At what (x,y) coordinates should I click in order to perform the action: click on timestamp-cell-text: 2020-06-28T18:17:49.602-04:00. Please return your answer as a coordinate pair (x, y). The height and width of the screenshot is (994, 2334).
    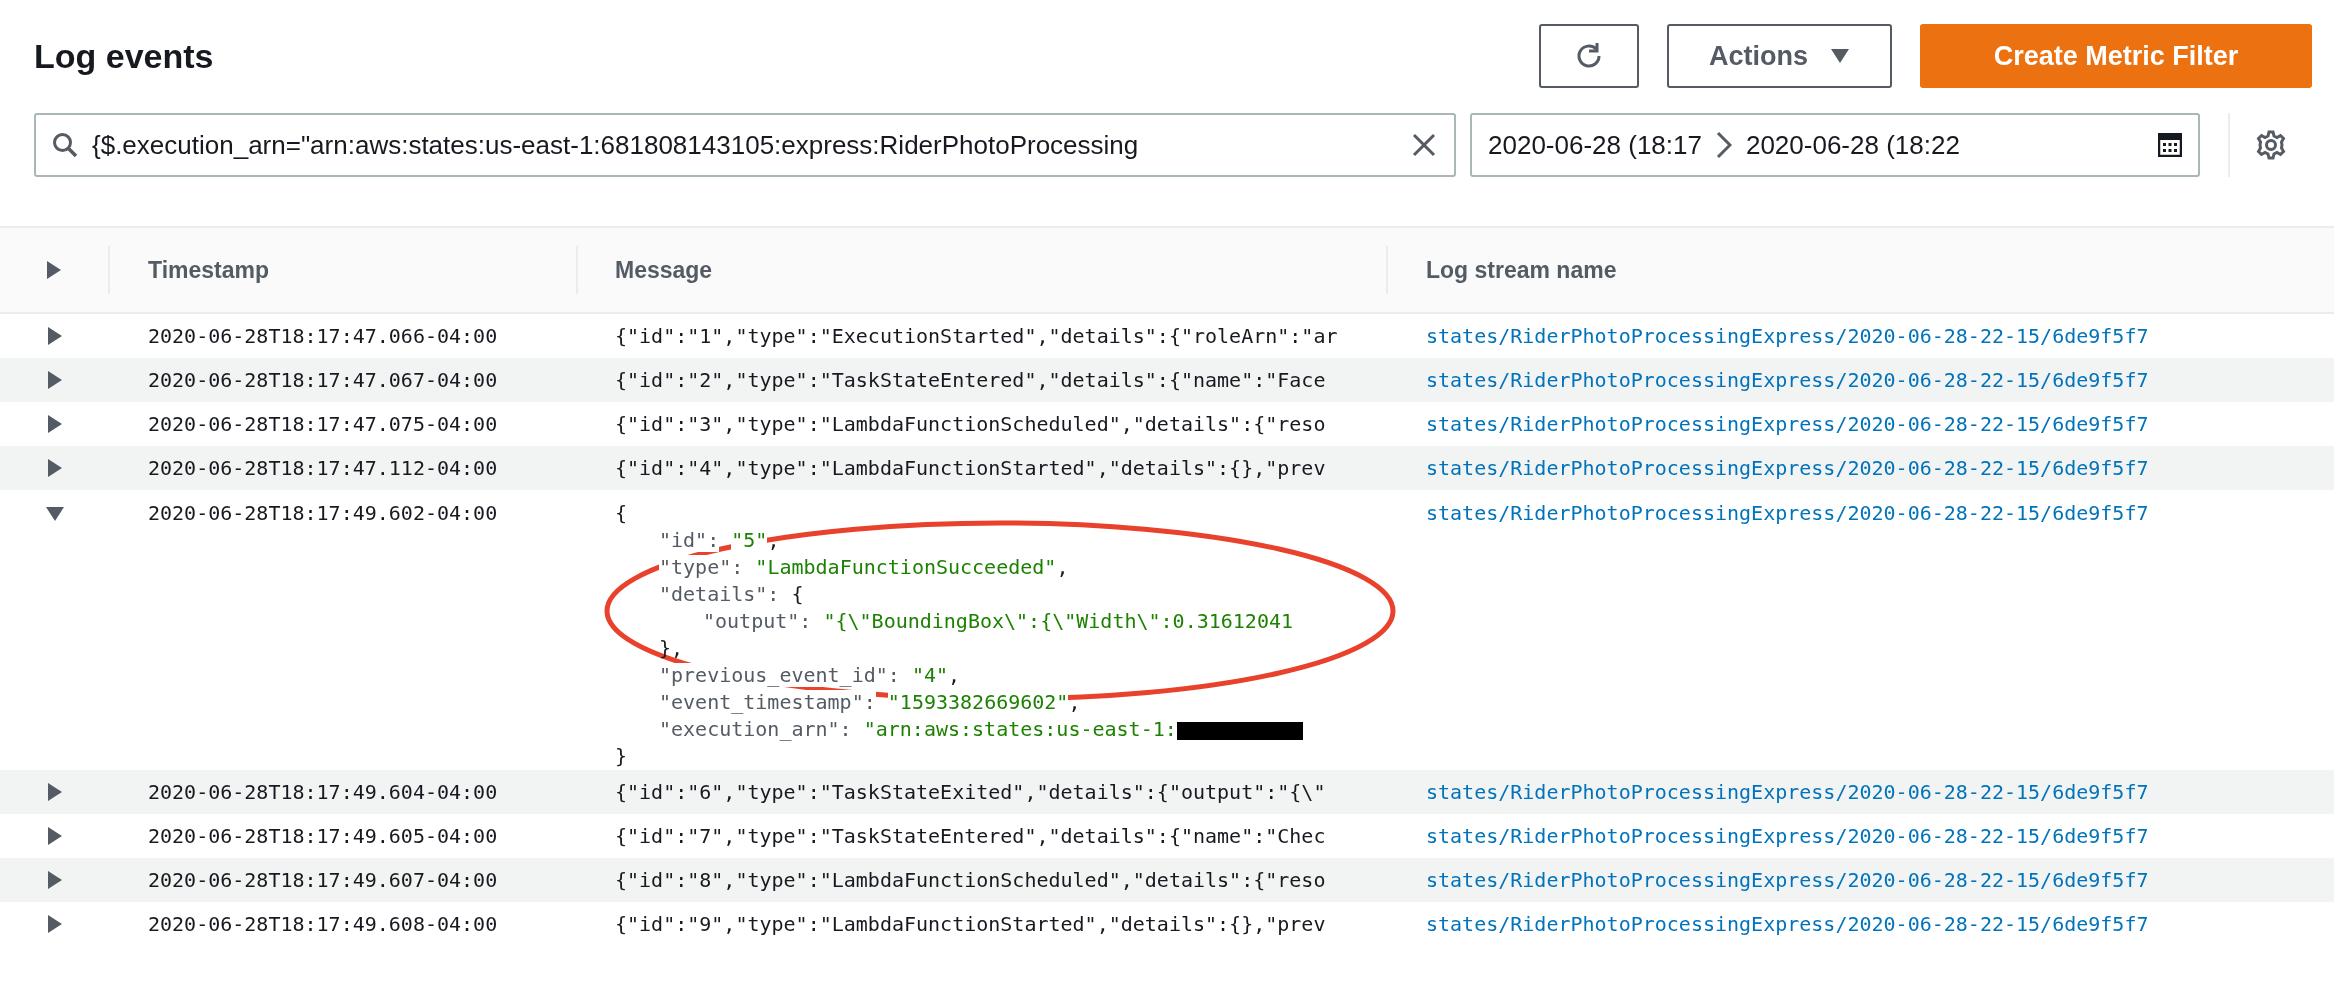
    Looking at the image, I should click on (323, 513).